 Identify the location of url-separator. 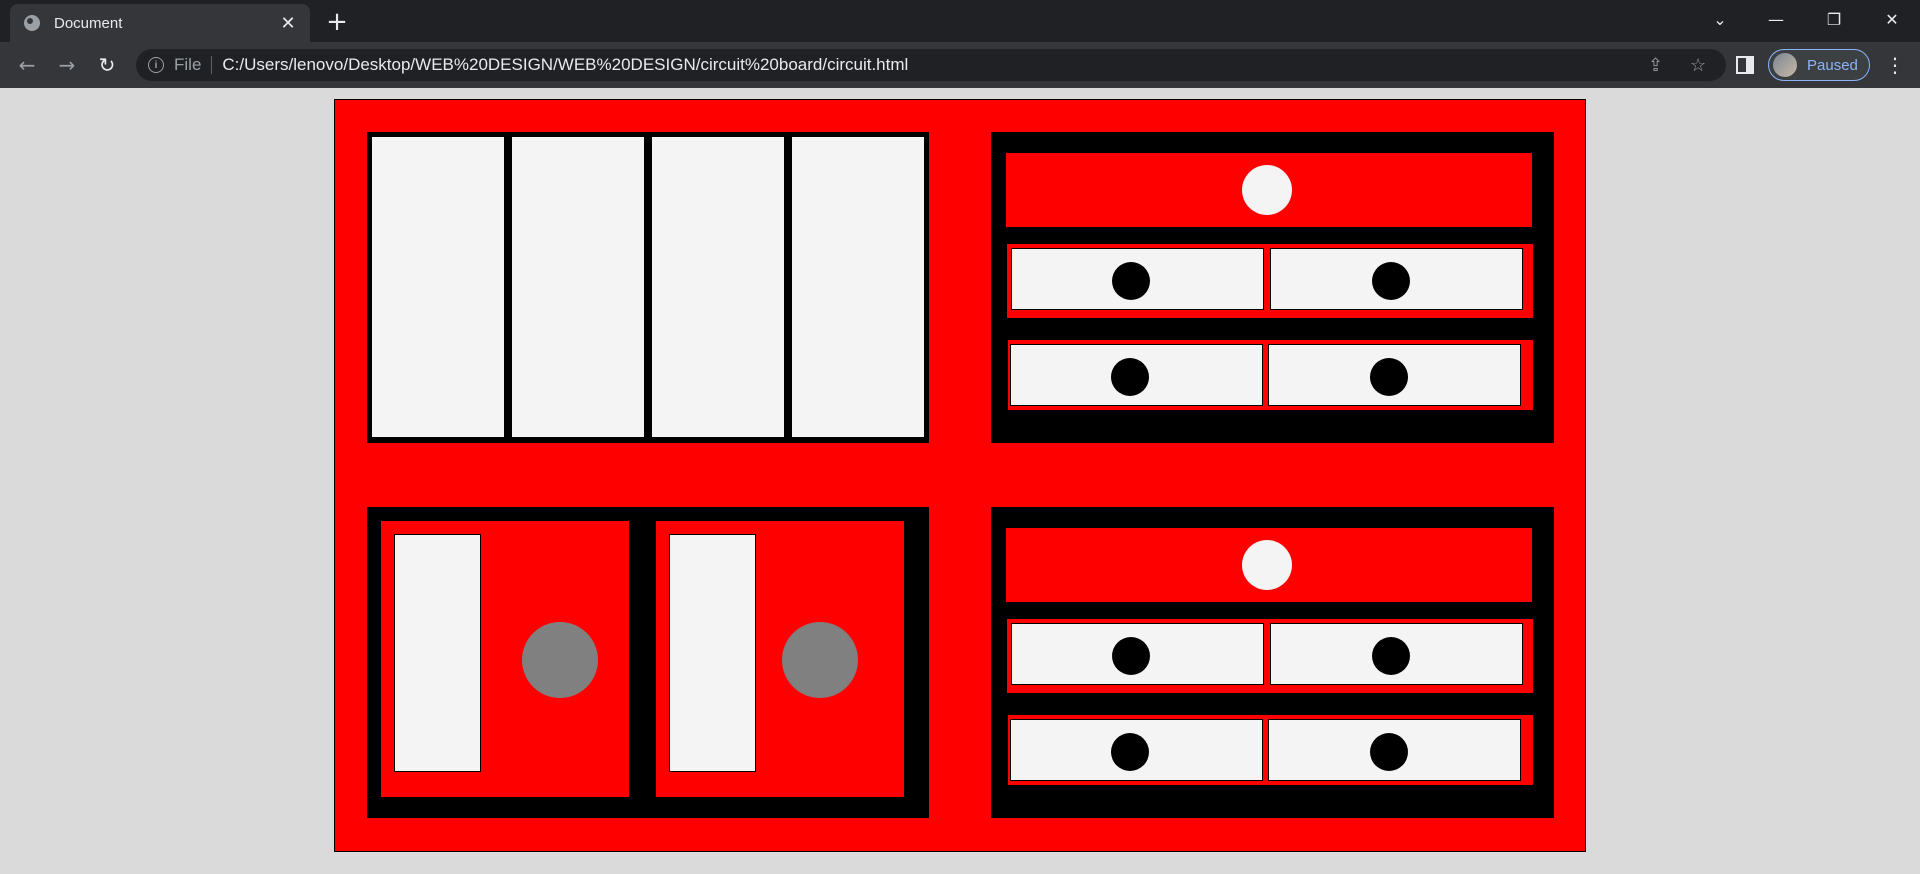
(212, 65).